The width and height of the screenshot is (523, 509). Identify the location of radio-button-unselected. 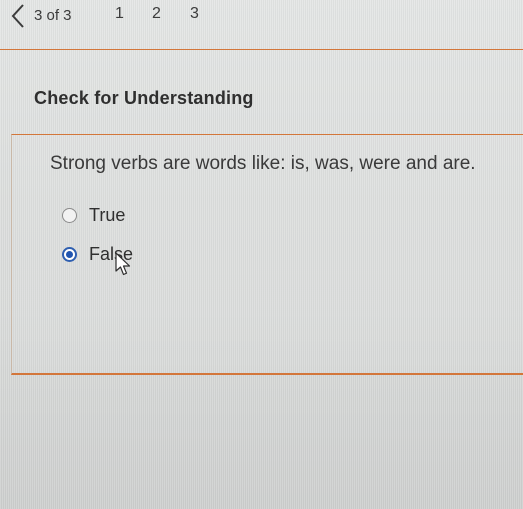
(69, 215).